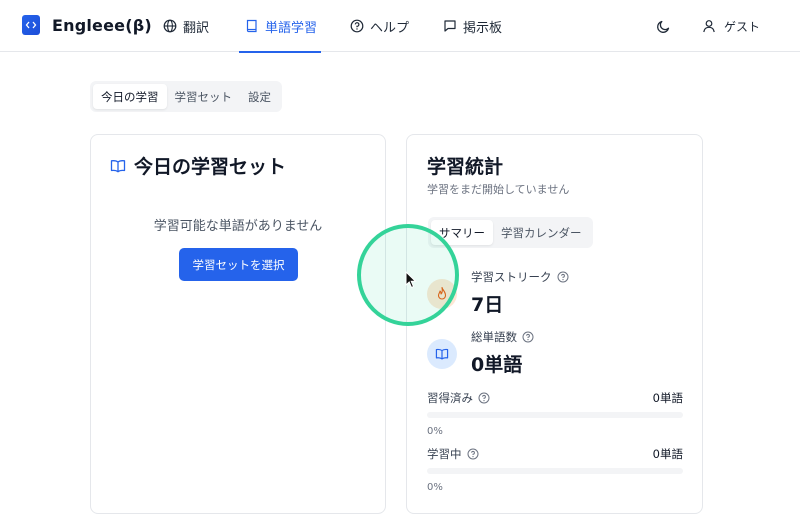  Describe the element at coordinates (483, 28) in the screenshot. I see `nav-board-label: 掲示板` at that location.